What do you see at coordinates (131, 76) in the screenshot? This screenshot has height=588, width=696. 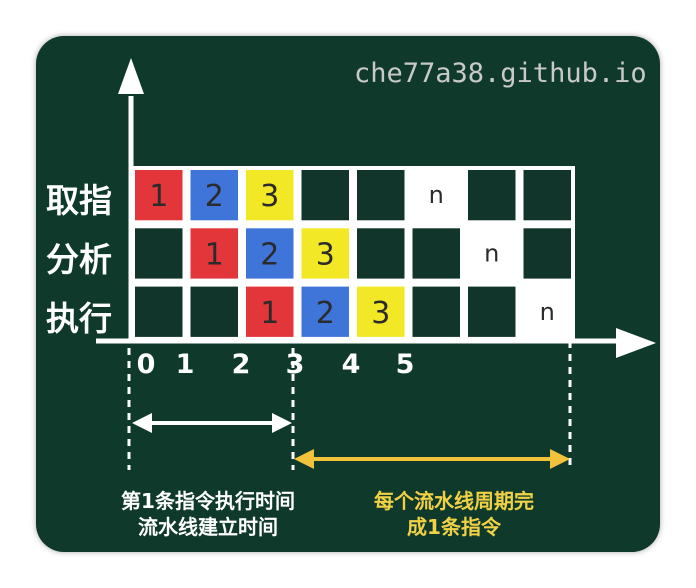 I see `y-axis-arrowhead` at bounding box center [131, 76].